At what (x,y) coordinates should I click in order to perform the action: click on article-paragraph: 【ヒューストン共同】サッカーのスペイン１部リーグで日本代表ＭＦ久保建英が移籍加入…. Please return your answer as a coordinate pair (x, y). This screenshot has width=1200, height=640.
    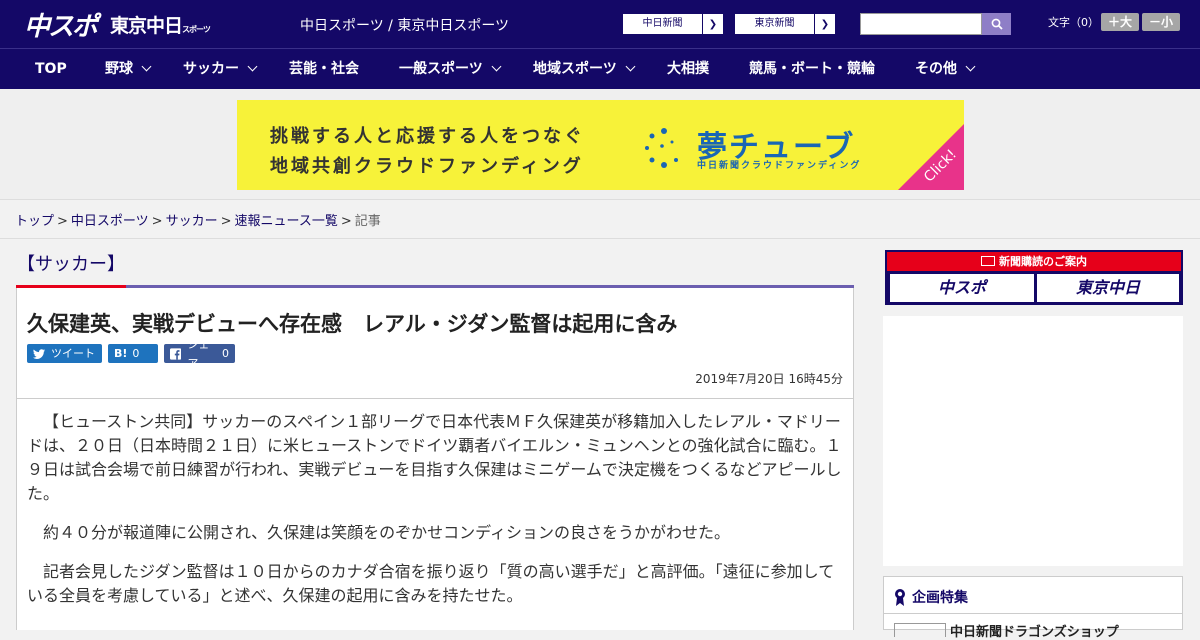
    Looking at the image, I should click on (434, 457).